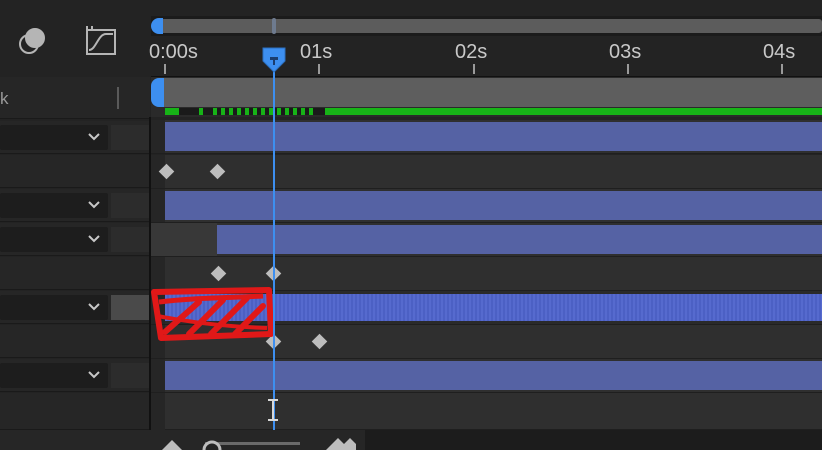  Describe the element at coordinates (101, 41) in the screenshot. I see `graph-editor-icon` at that location.